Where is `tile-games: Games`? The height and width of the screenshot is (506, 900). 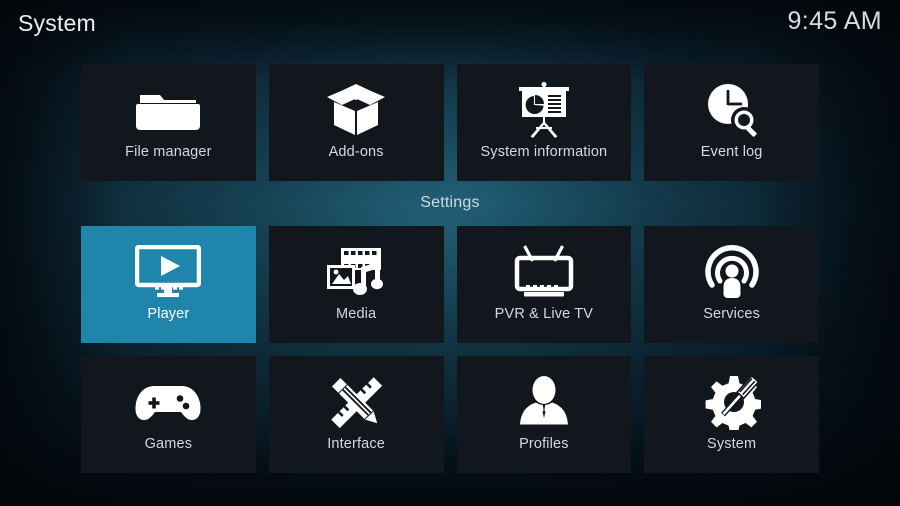
tile-games: Games is located at coordinates (168, 414).